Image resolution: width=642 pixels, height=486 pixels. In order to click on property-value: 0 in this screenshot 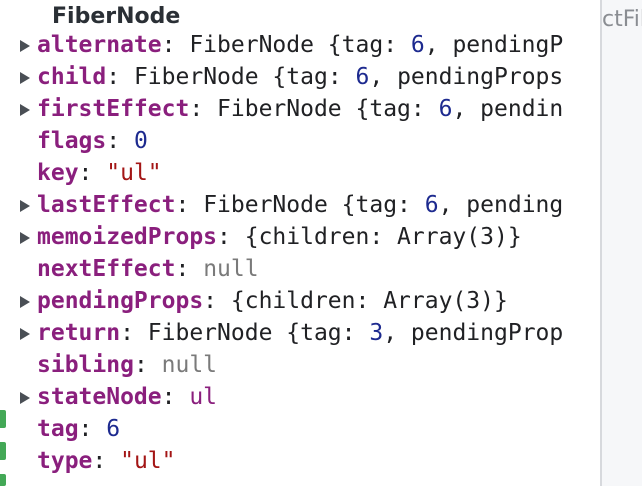, I will do `click(140, 141)`.